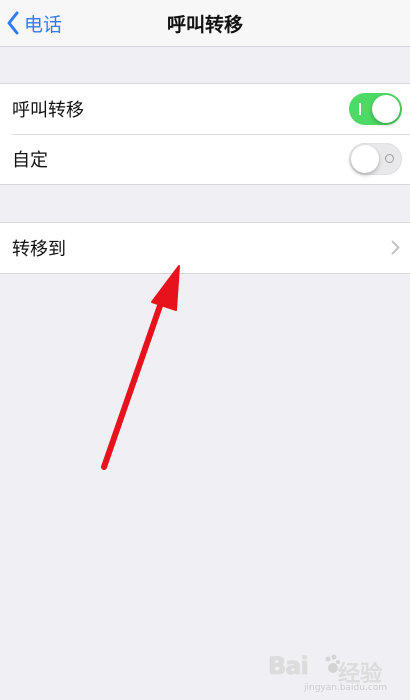  What do you see at coordinates (288, 666) in the screenshot?
I see `watermark-brand: Bai` at bounding box center [288, 666].